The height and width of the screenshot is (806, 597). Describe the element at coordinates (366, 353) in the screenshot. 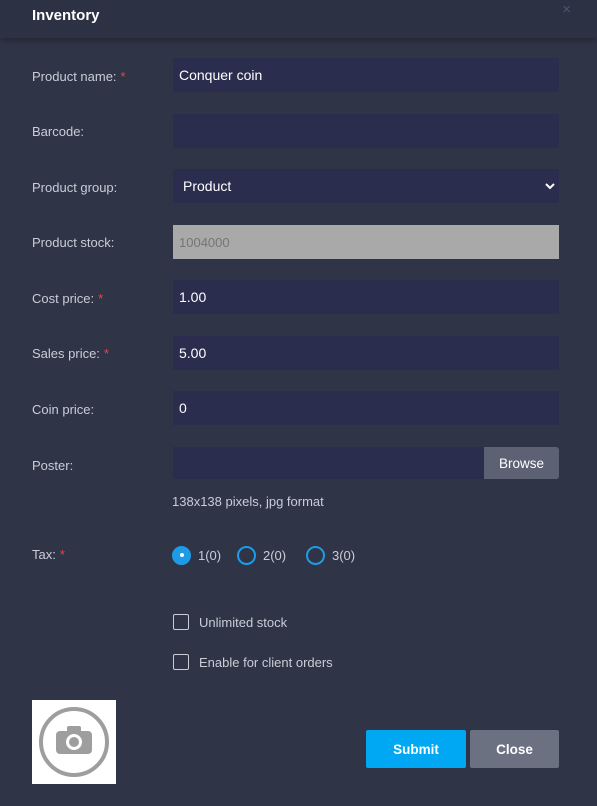

I see `sales-price-input` at that location.